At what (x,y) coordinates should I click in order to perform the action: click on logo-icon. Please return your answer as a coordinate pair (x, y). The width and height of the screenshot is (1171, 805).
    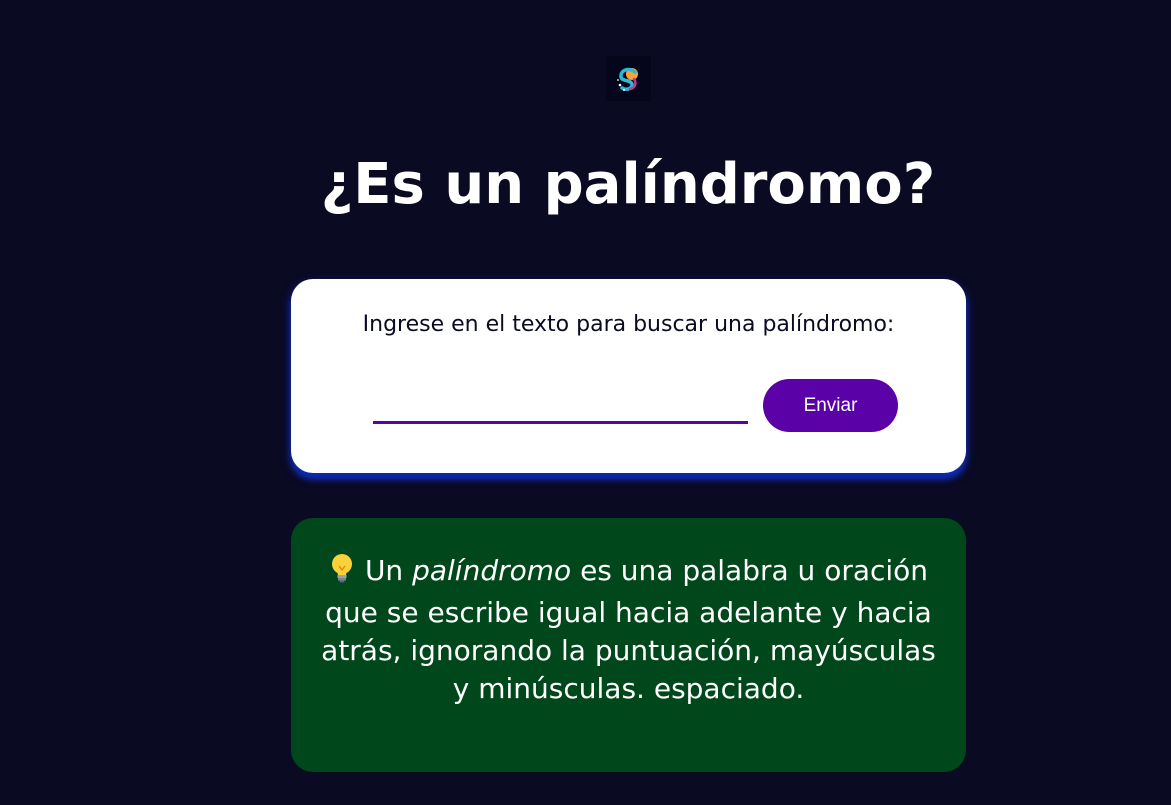
    Looking at the image, I should click on (627, 79).